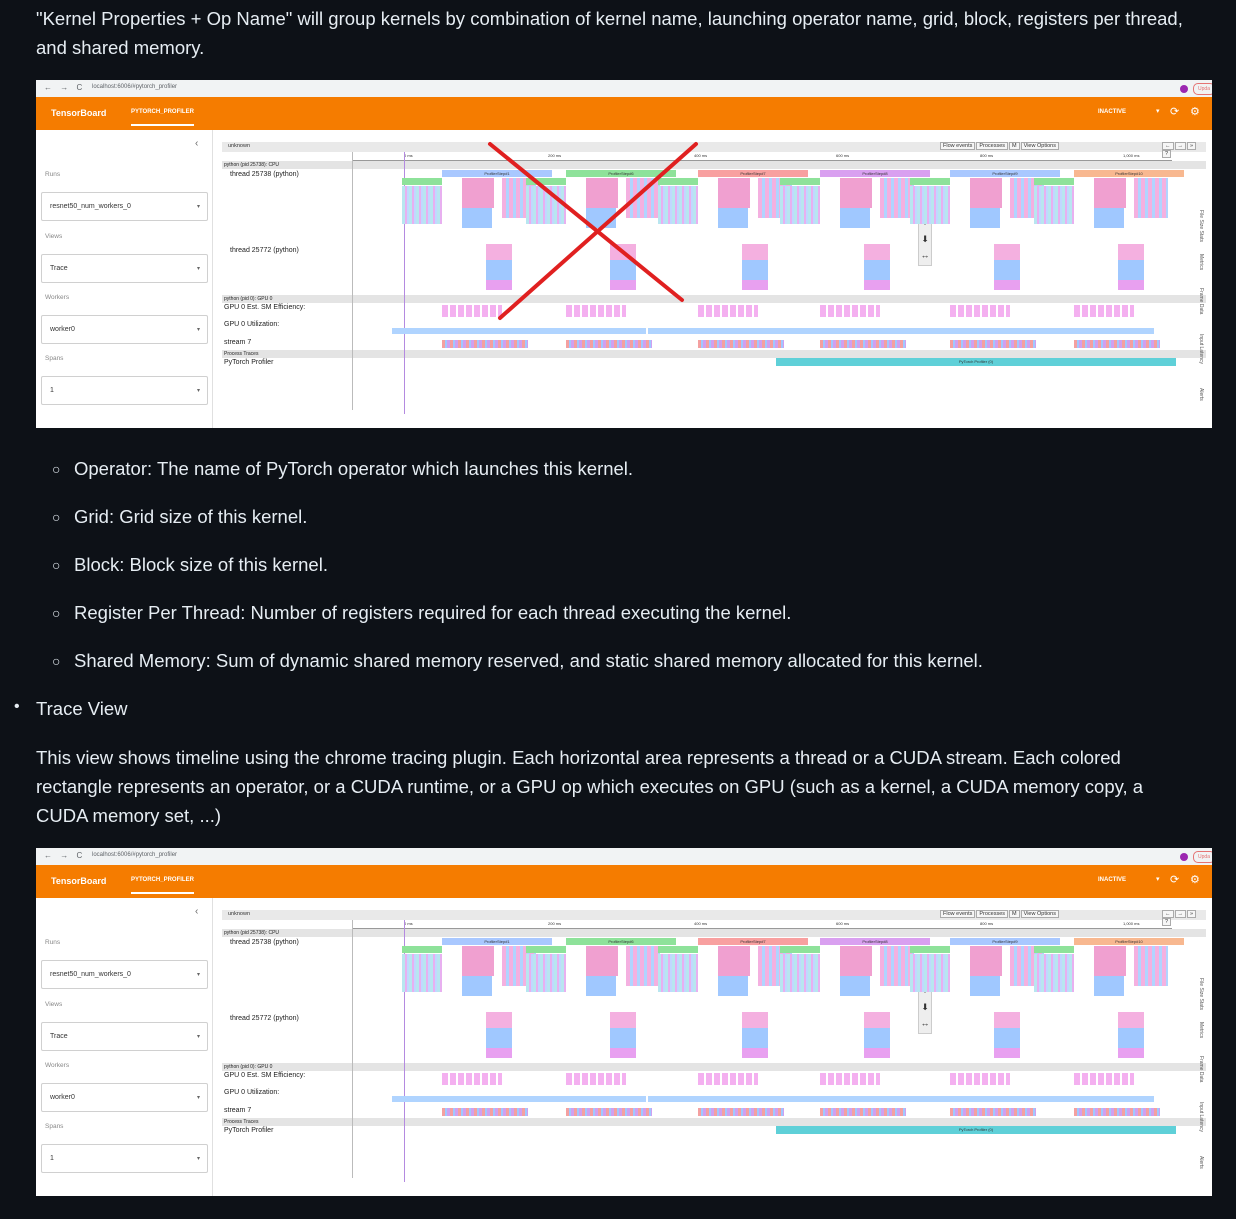  What do you see at coordinates (1201, 994) in the screenshot?
I see `side-tab: File Size Stats` at bounding box center [1201, 994].